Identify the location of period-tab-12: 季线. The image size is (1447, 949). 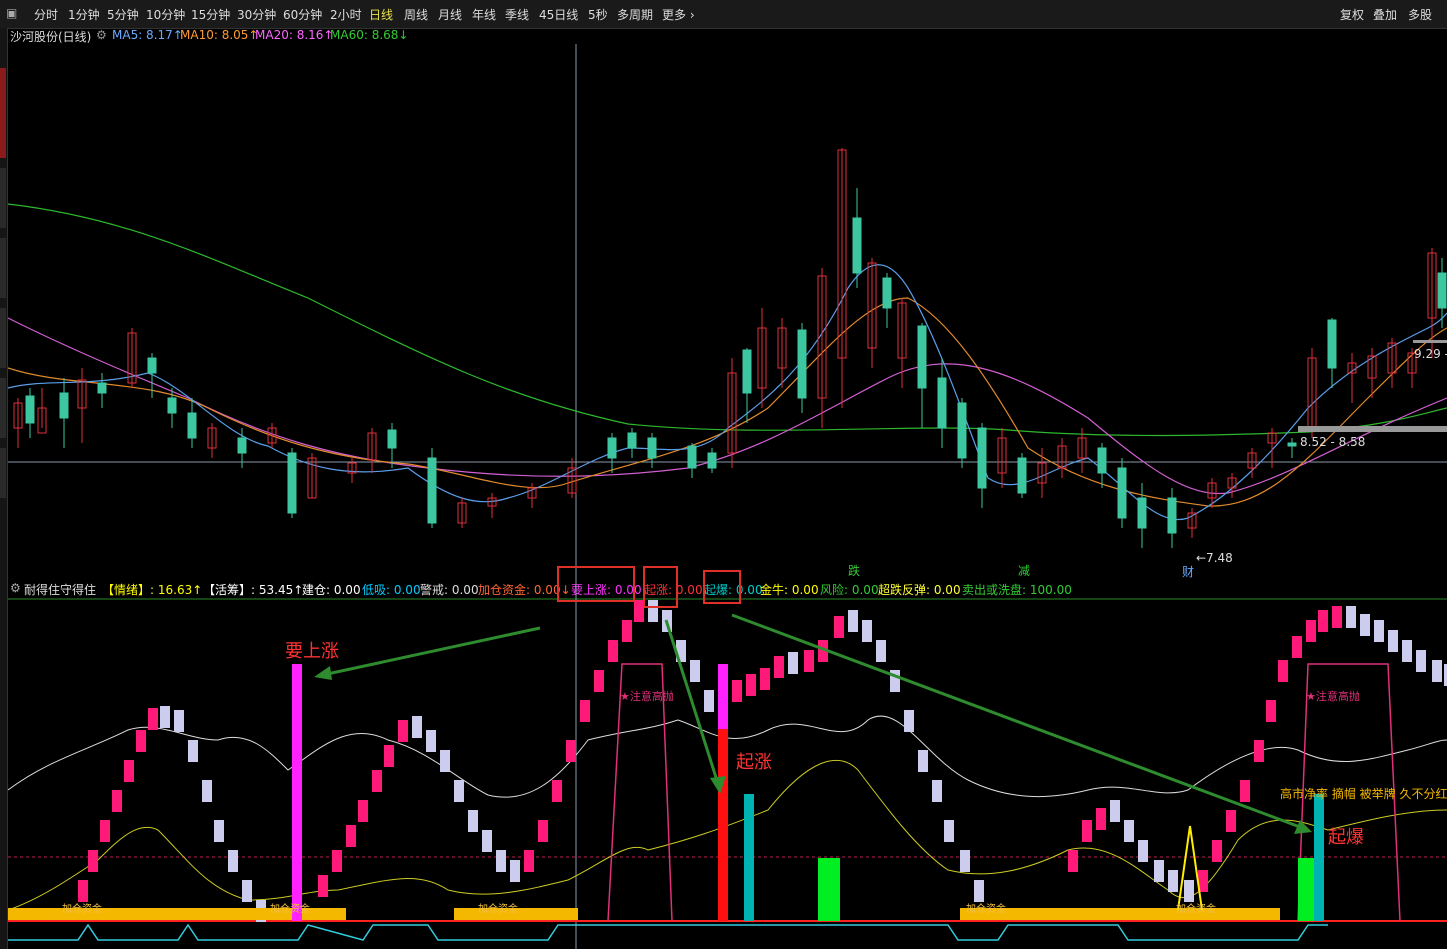
(517, 14).